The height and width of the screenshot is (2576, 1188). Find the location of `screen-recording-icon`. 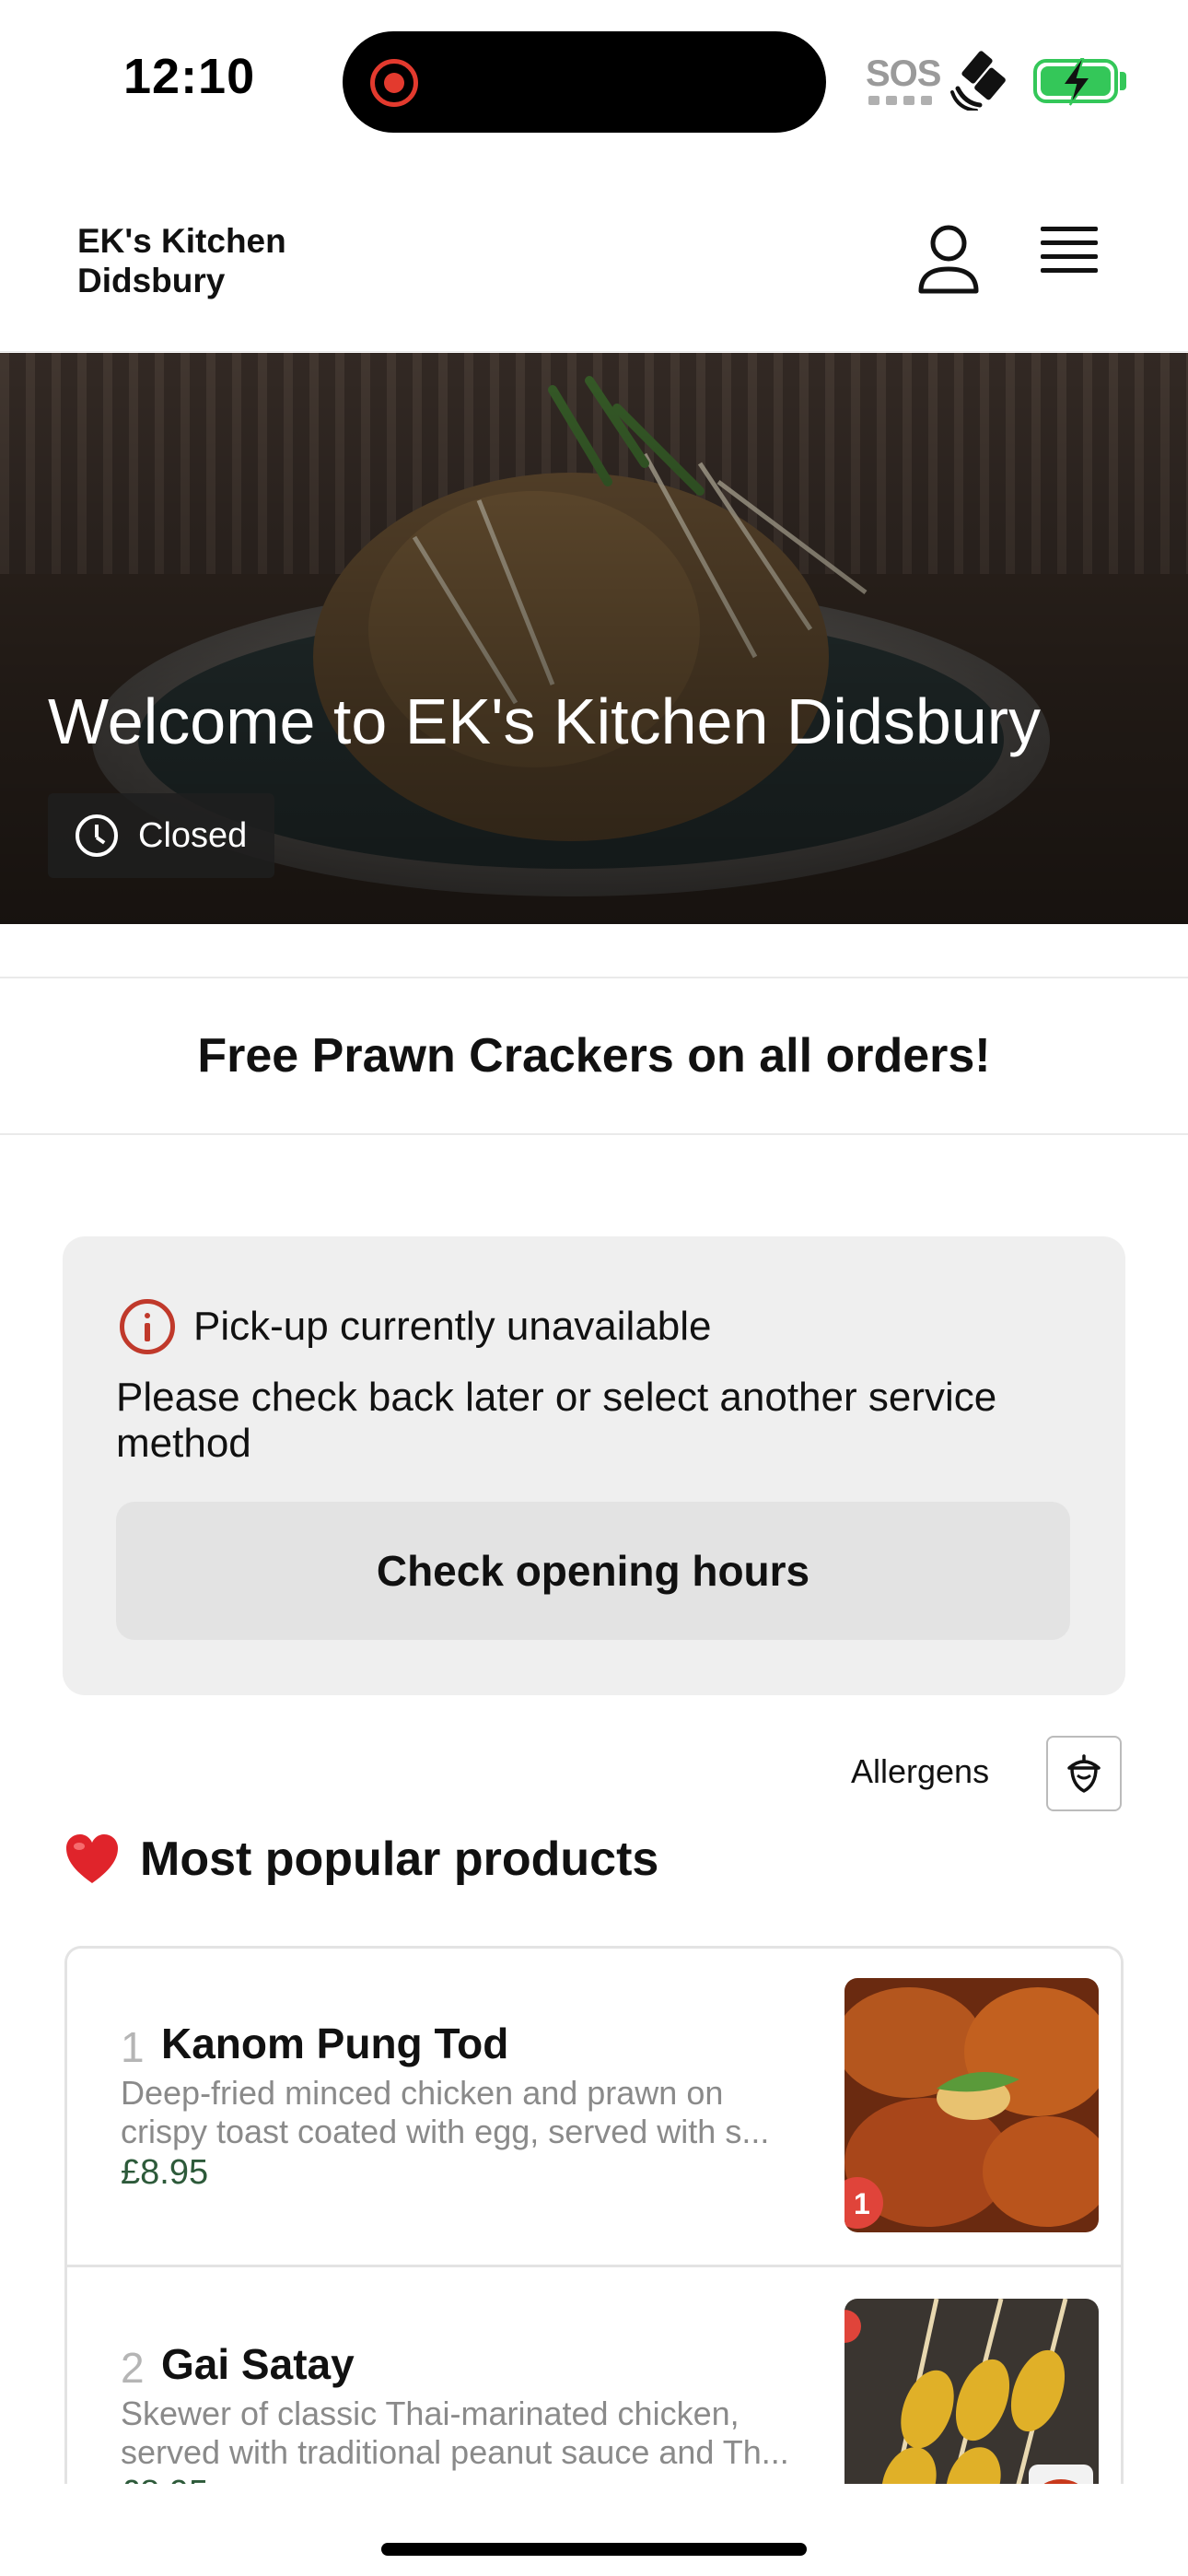

screen-recording-icon is located at coordinates (394, 83).